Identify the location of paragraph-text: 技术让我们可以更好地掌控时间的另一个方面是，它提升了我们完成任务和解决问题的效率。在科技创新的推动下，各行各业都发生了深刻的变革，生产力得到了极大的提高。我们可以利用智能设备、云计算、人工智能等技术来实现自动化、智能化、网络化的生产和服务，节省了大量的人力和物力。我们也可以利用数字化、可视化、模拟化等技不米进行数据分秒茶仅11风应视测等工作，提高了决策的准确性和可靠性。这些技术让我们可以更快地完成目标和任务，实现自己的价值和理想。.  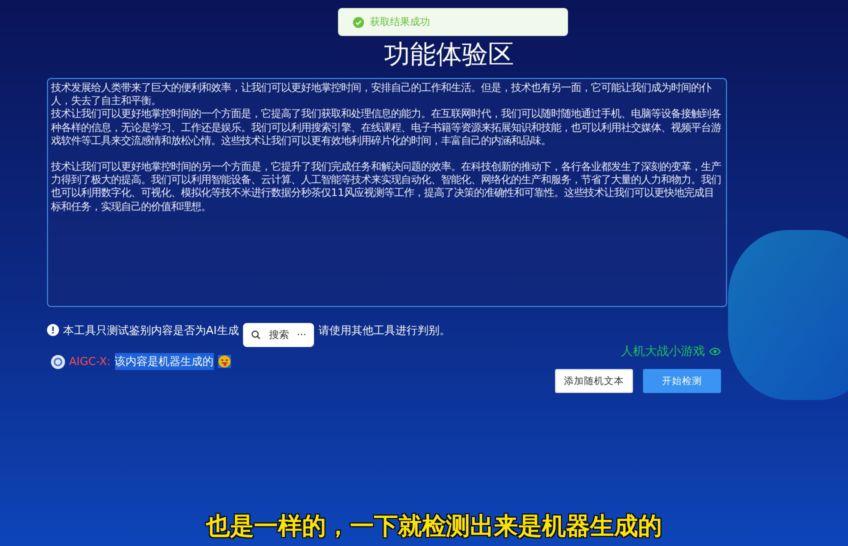
(386, 187).